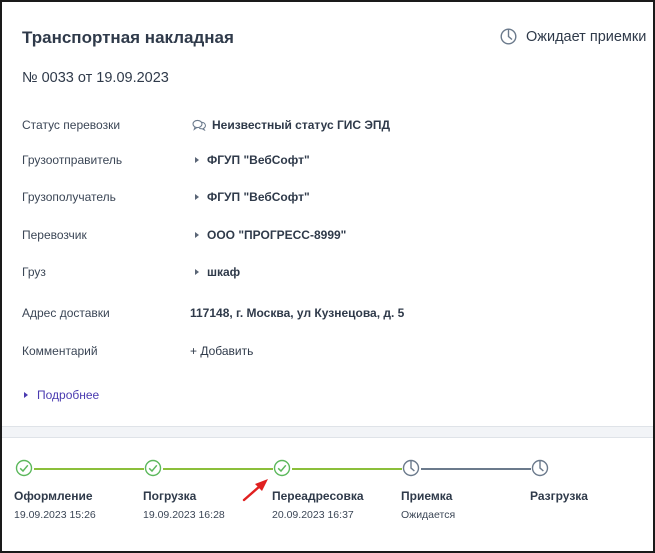  Describe the element at coordinates (428, 515) in the screenshot. I see `timeline-step-date: Ожидается` at that location.